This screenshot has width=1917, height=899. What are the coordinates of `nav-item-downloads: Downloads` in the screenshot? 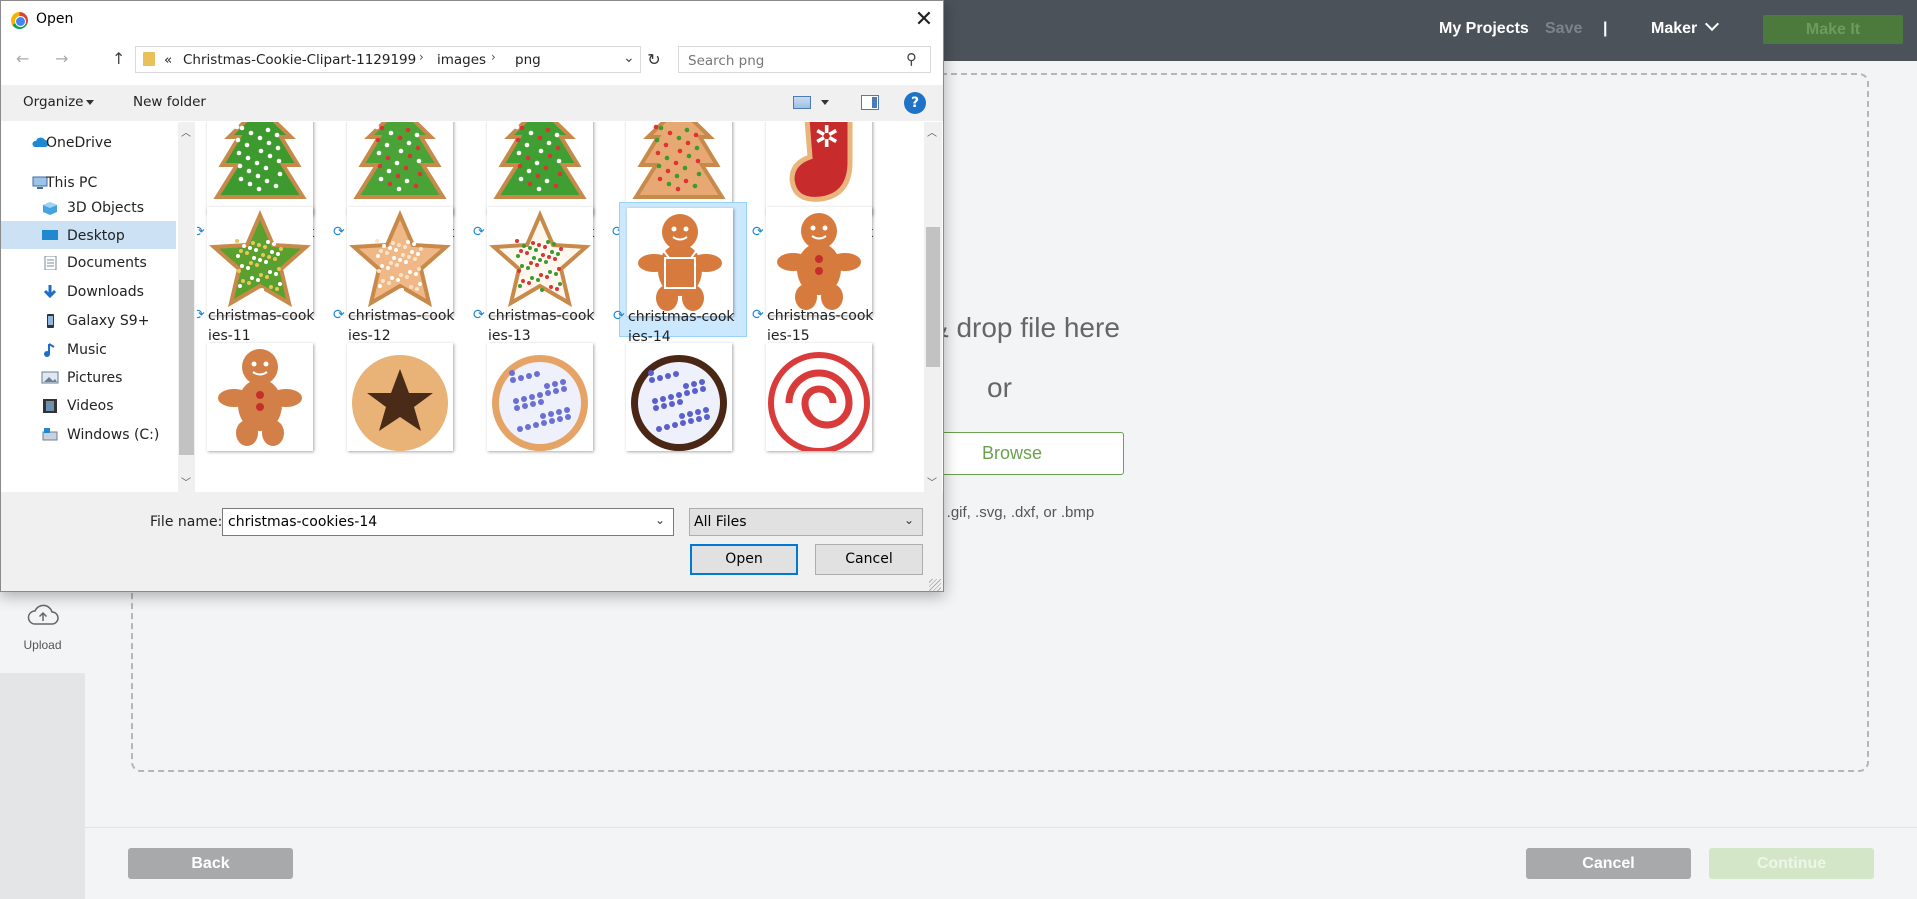 It's located at (88, 291).